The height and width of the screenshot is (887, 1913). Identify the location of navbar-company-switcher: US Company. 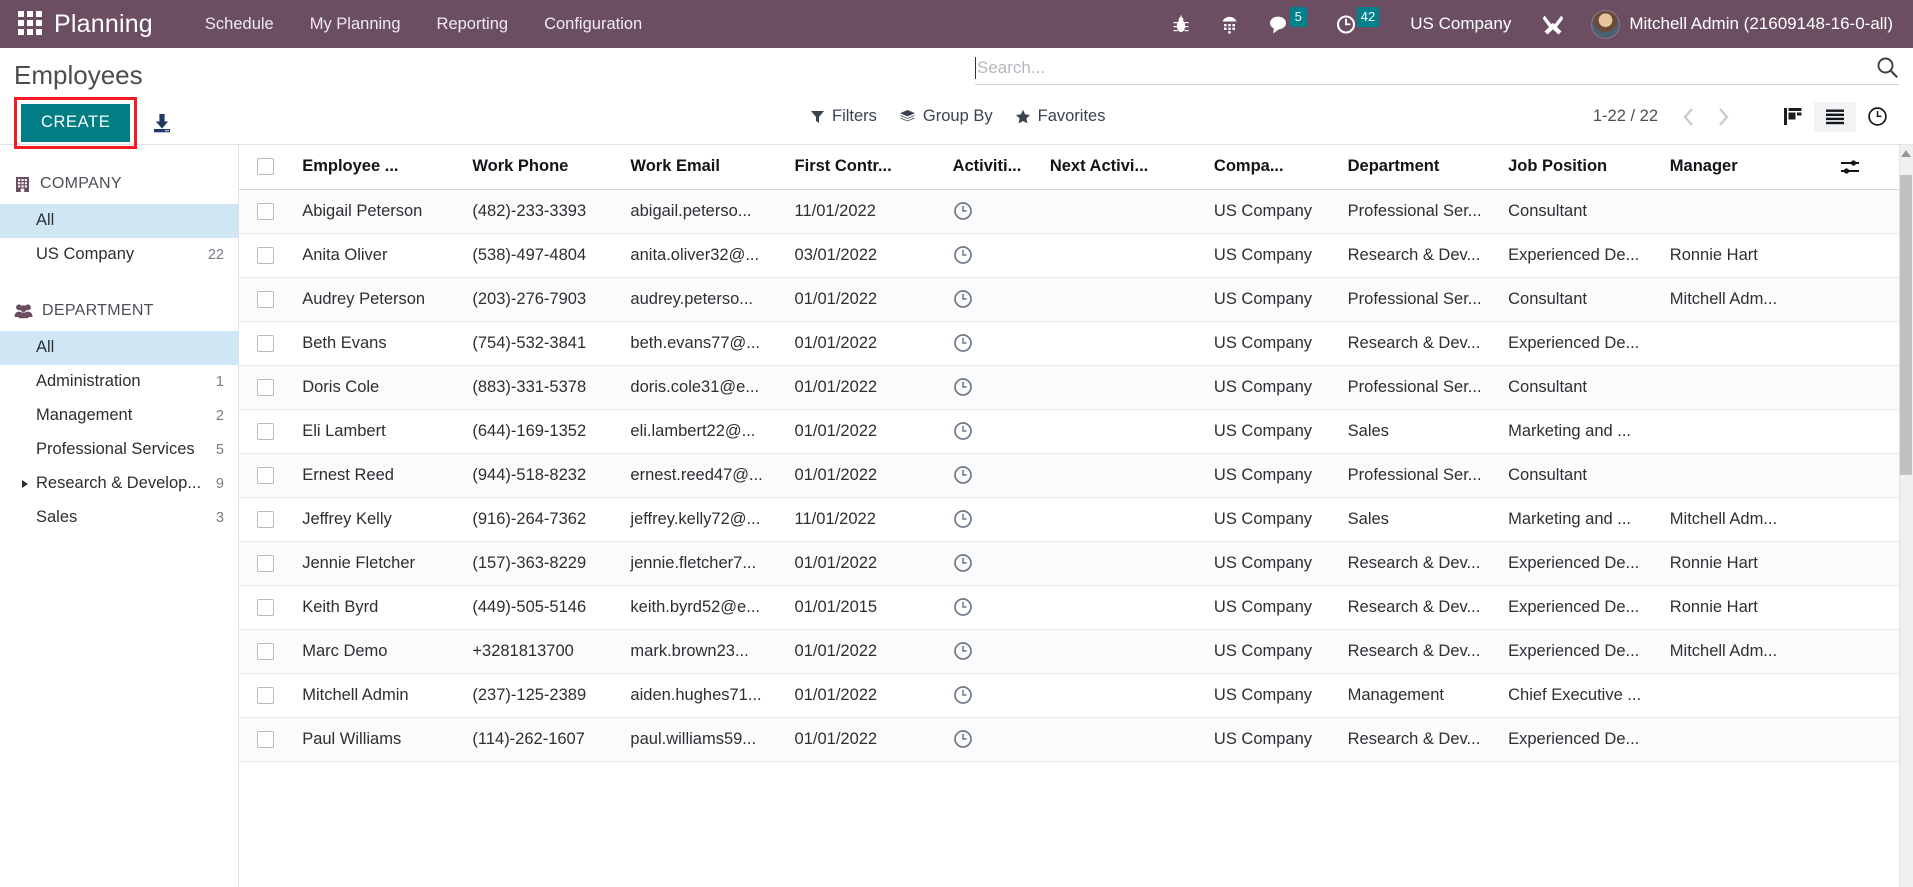
(1460, 24).